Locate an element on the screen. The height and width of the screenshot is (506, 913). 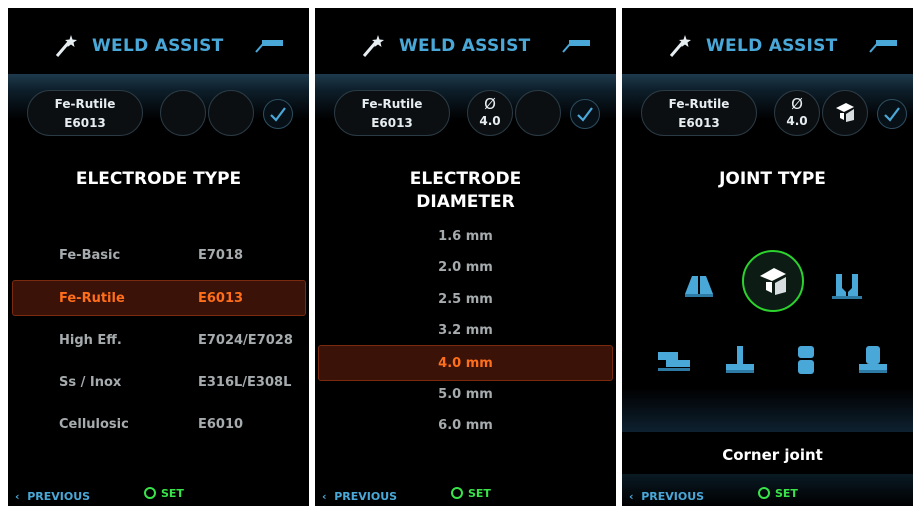
electrode-name: High Eff. is located at coordinates (90, 340).